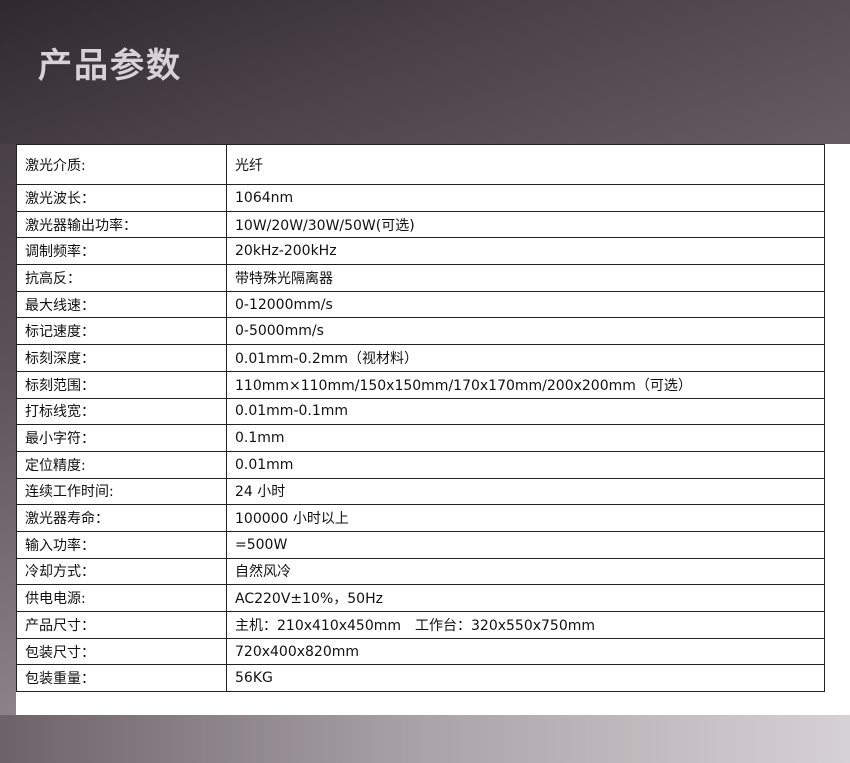 Image resolution: width=850 pixels, height=763 pixels. I want to click on spec-value: 100000 小时以上, so click(525, 518).